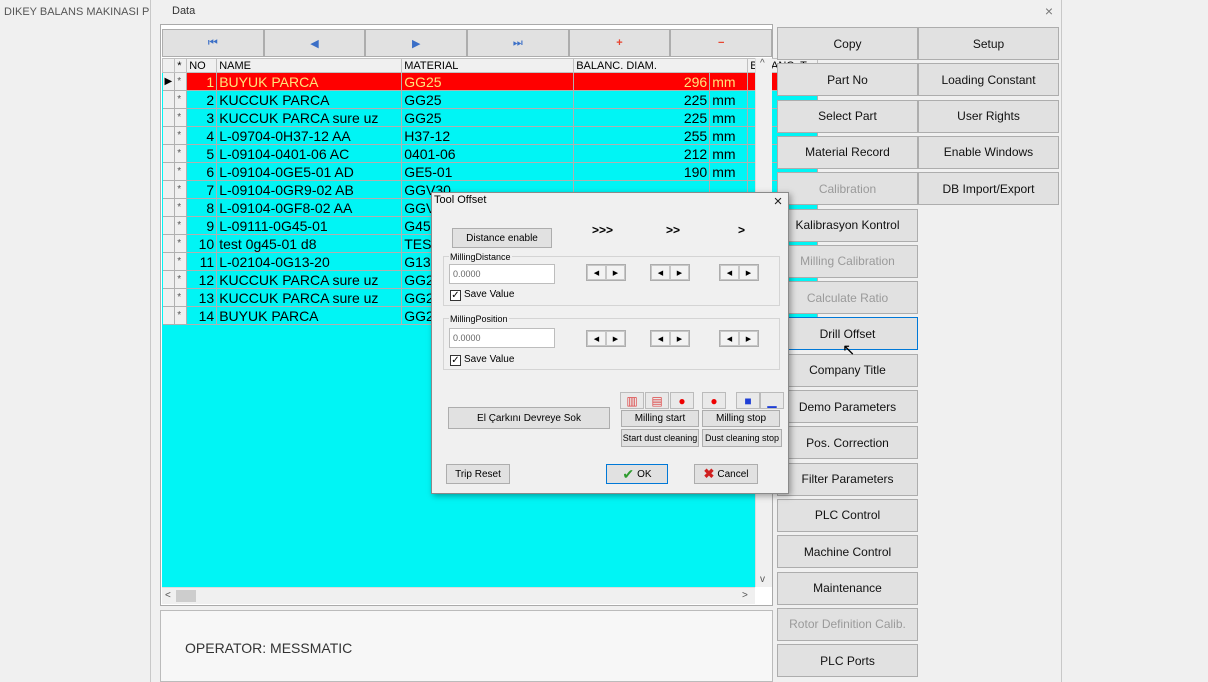  I want to click on cell-no: 7, so click(202, 189).